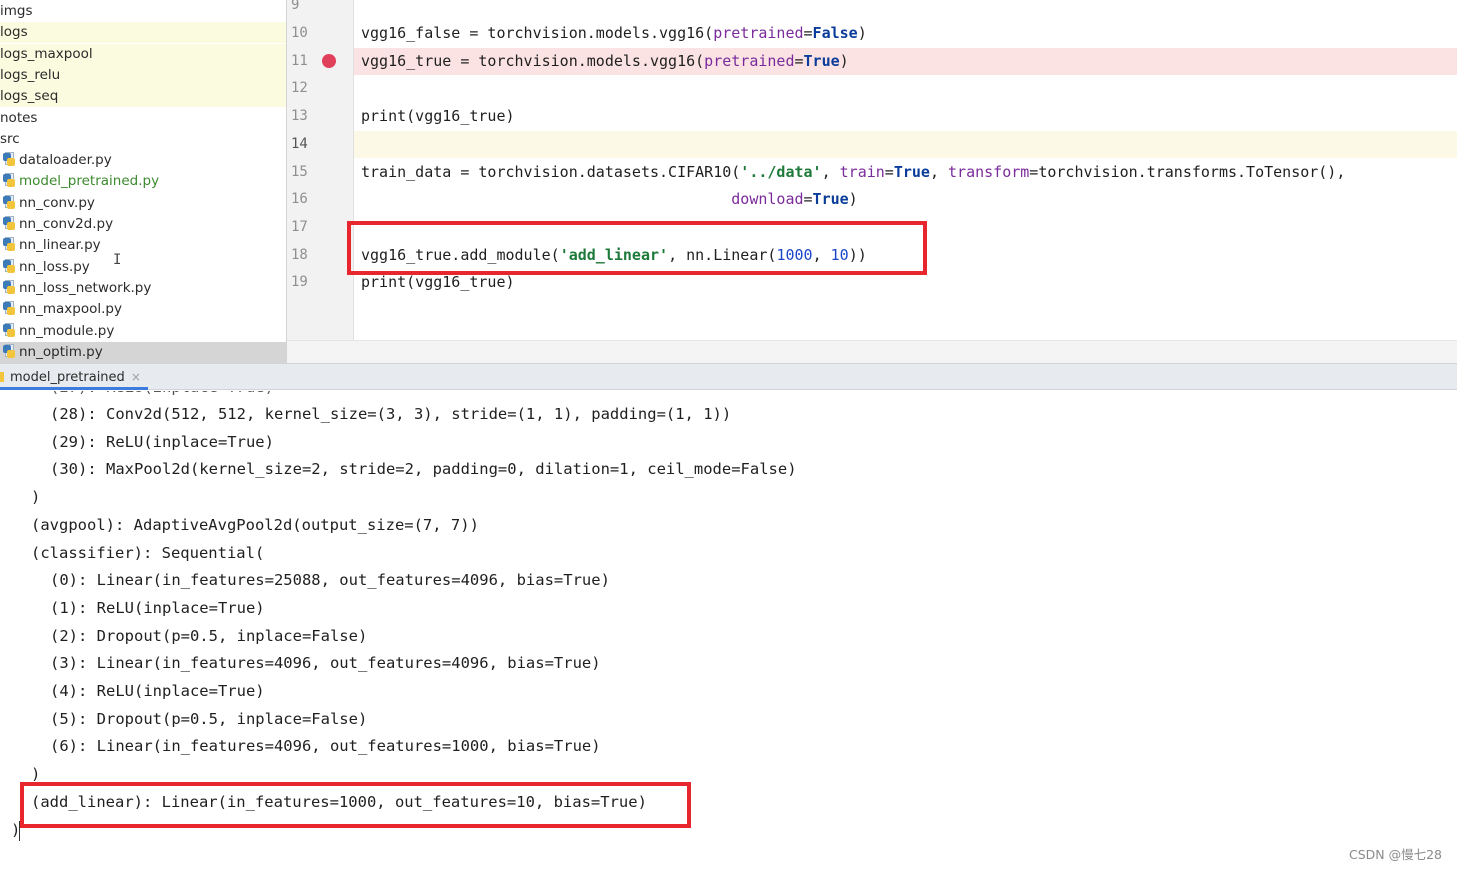  I want to click on line-number: 16, so click(299, 199).